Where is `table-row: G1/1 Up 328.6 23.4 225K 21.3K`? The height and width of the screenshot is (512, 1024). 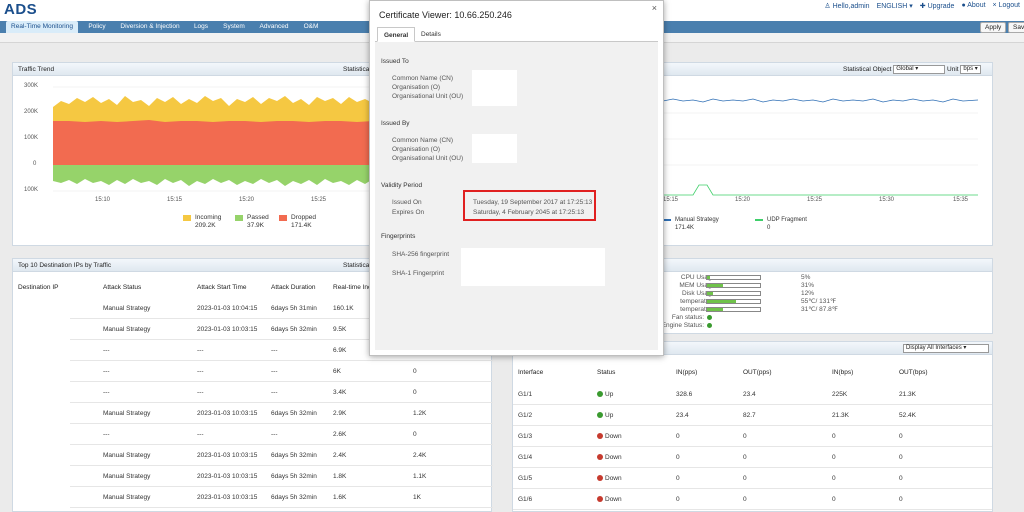
table-row: G1/1 Up 328.6 23.4 225K 21.3K is located at coordinates (752, 394).